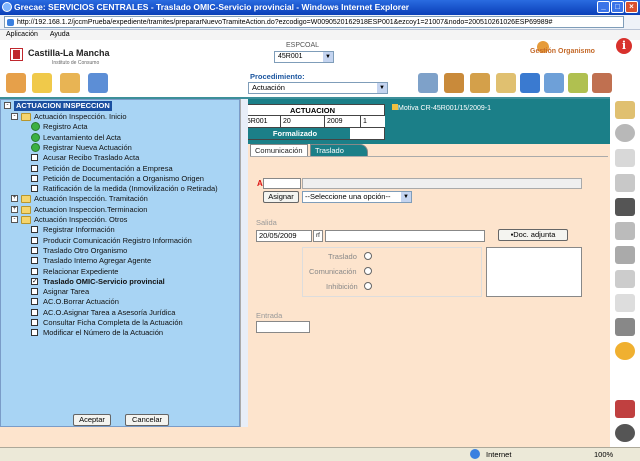  I want to click on documents-list, so click(534, 272).